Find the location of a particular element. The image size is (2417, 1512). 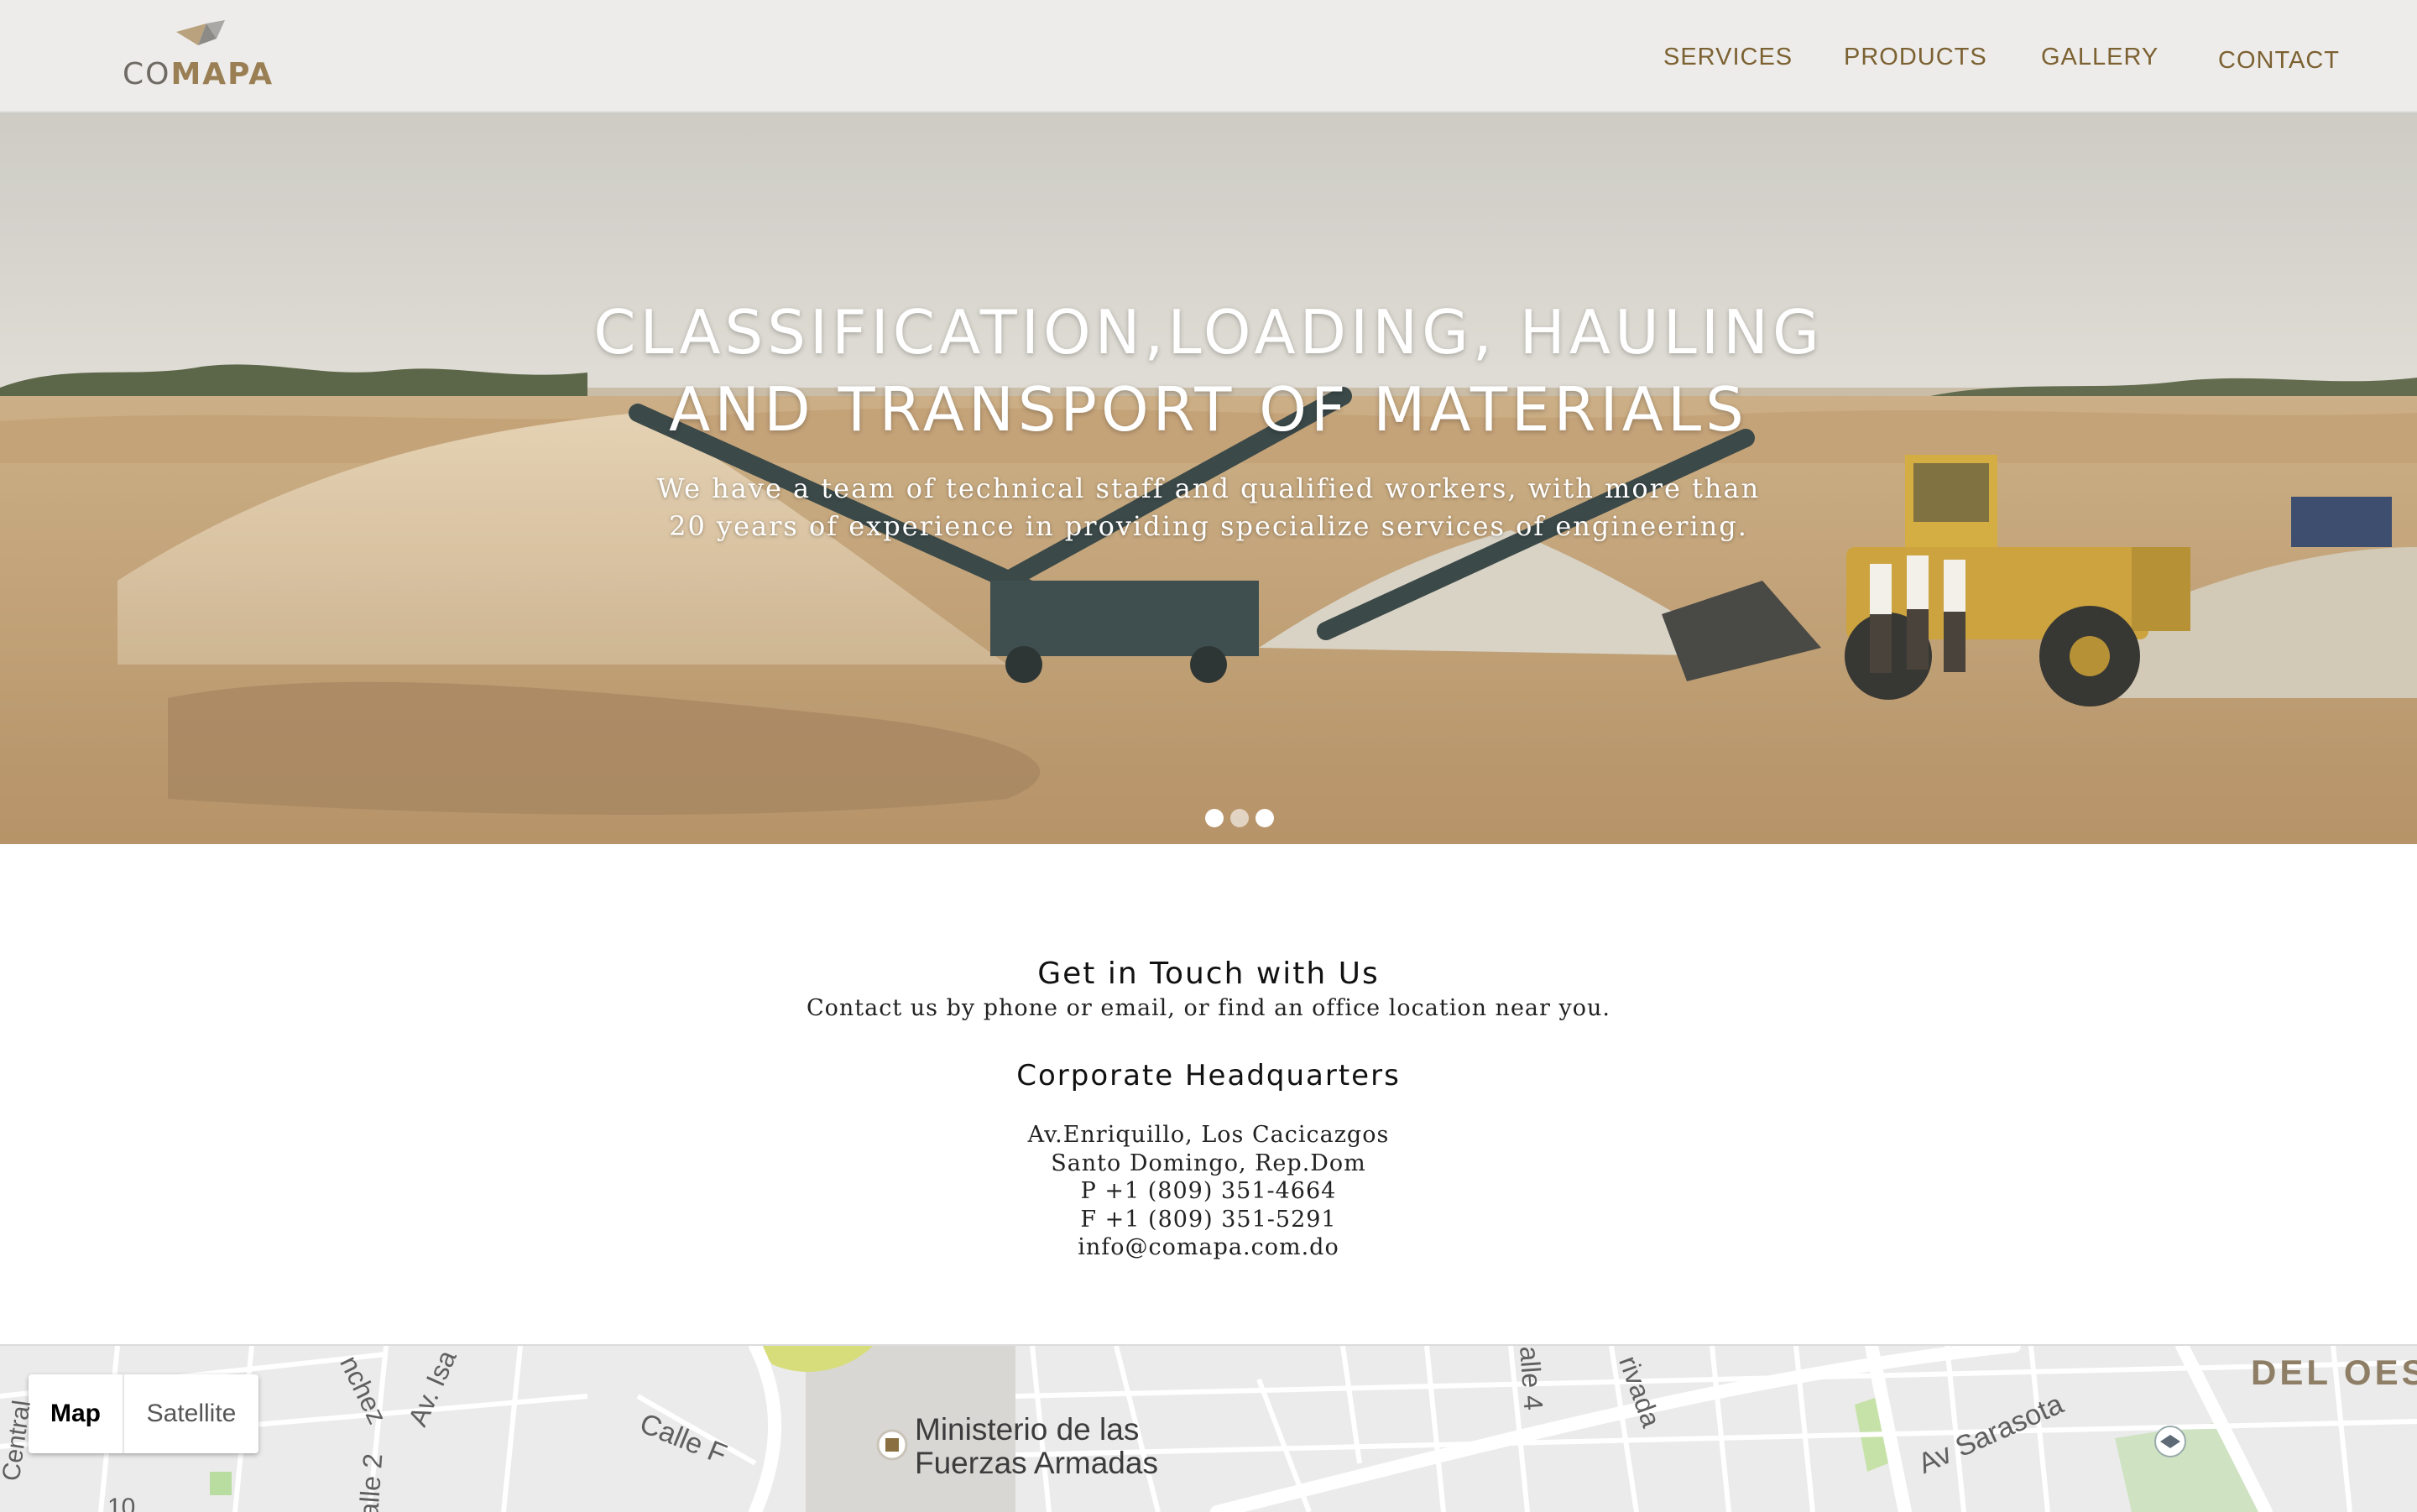

street-number-label: 10 is located at coordinates (121, 1503).